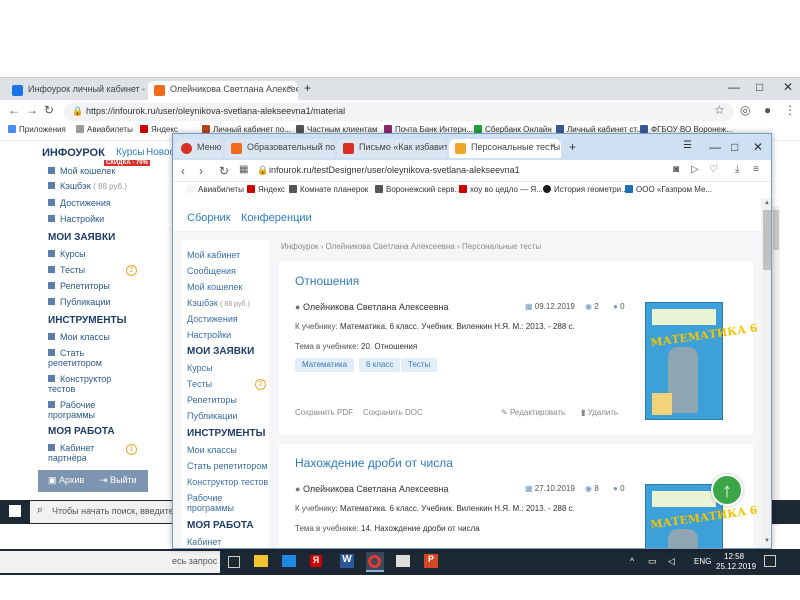 The image size is (800, 600). What do you see at coordinates (316, 561) in the screenshot?
I see `yandex-app-icon: Я` at bounding box center [316, 561].